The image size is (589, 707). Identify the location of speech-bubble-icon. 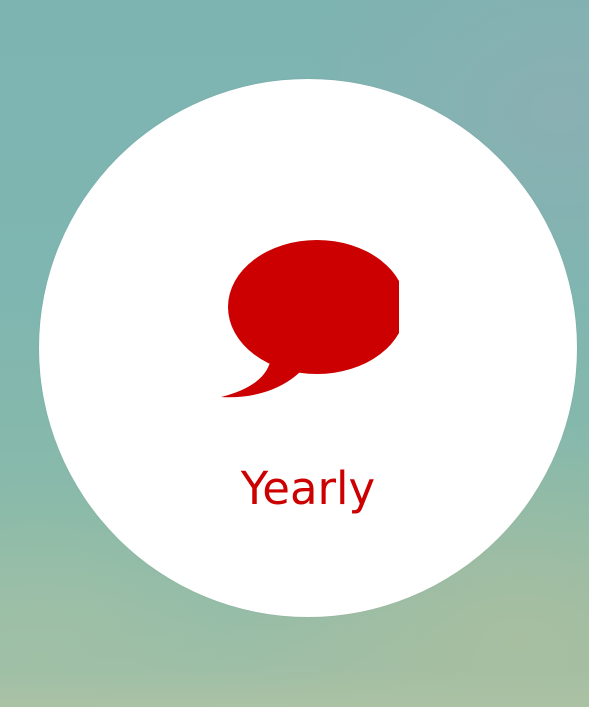
(309, 319).